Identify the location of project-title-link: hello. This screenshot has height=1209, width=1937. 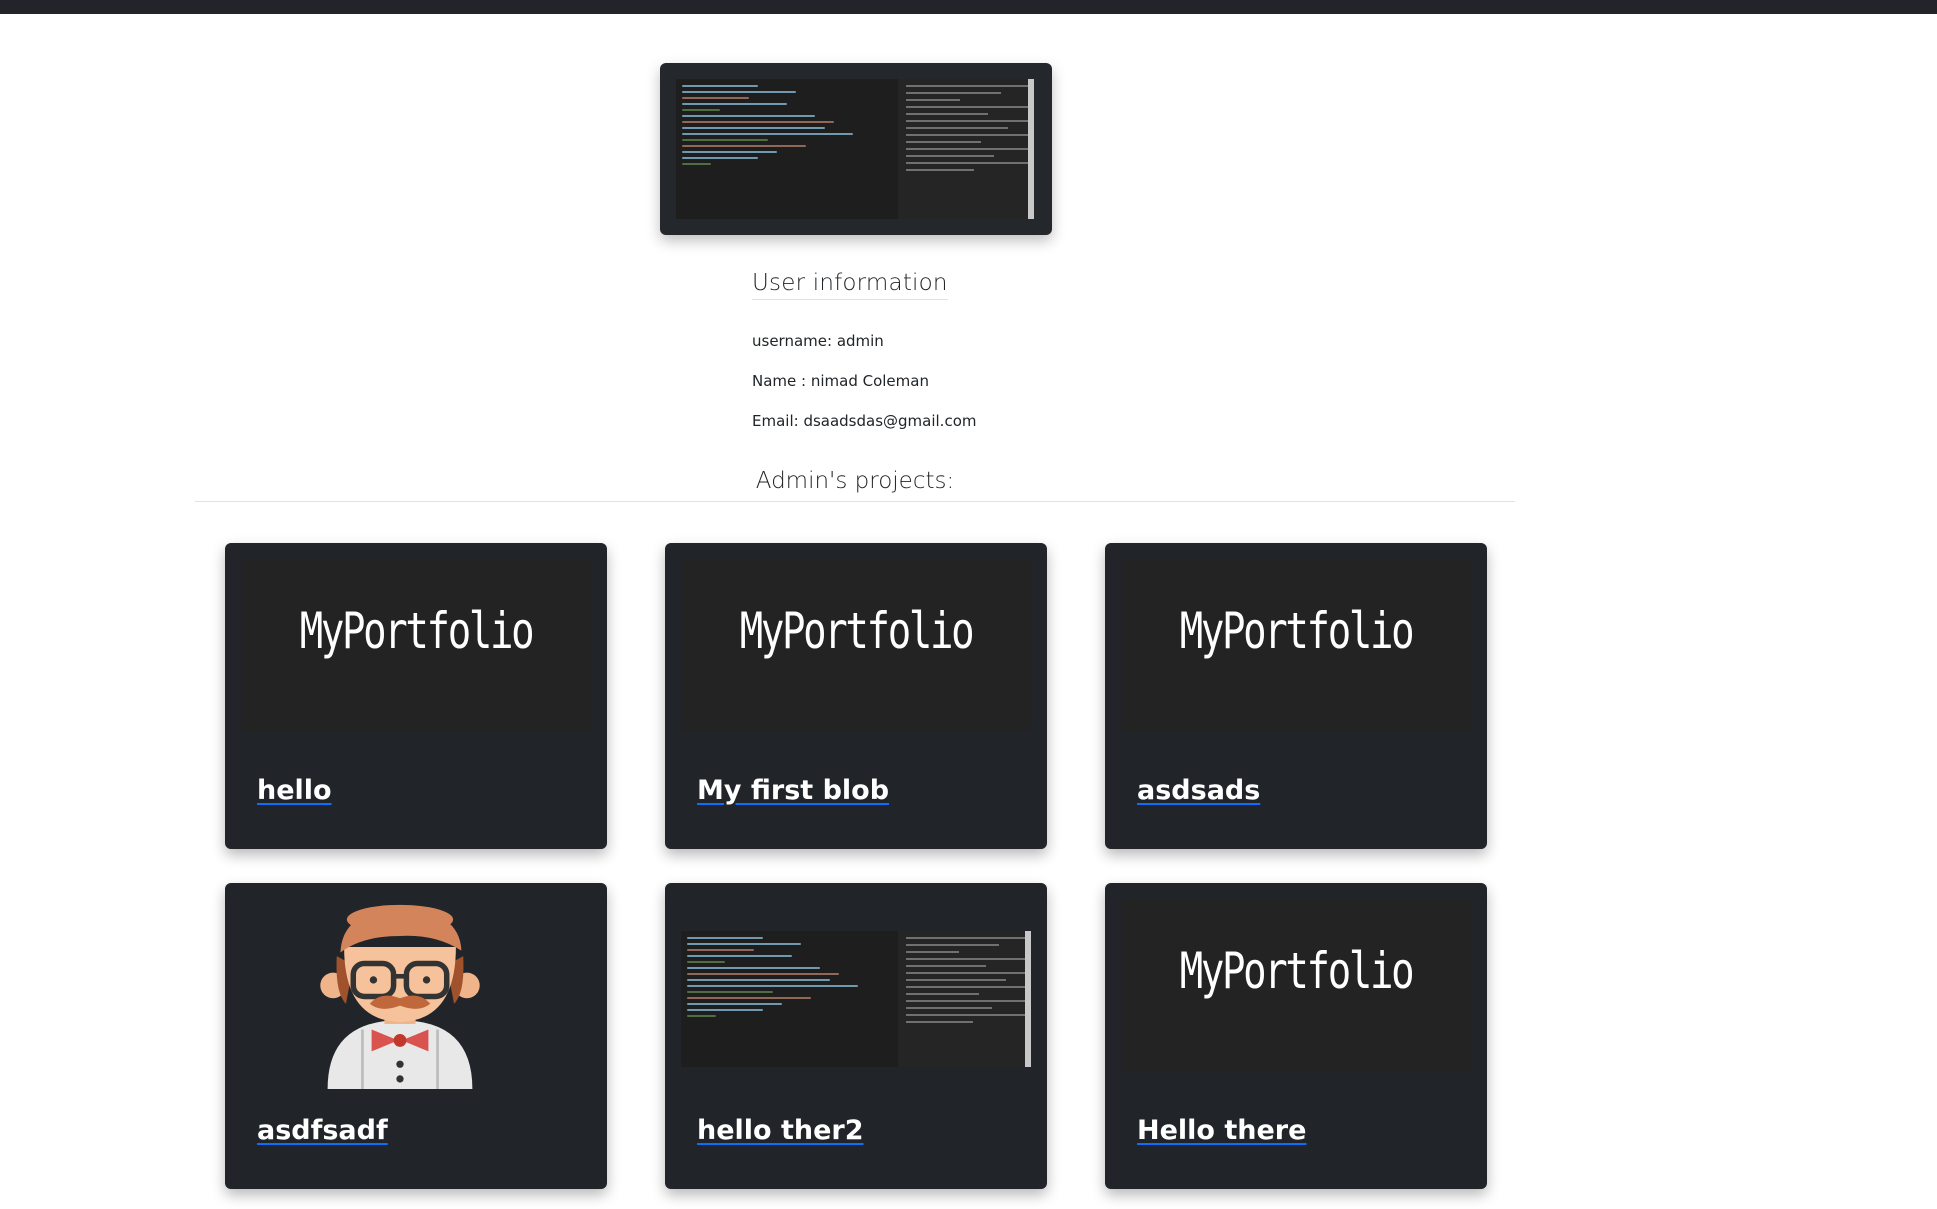
(294, 790).